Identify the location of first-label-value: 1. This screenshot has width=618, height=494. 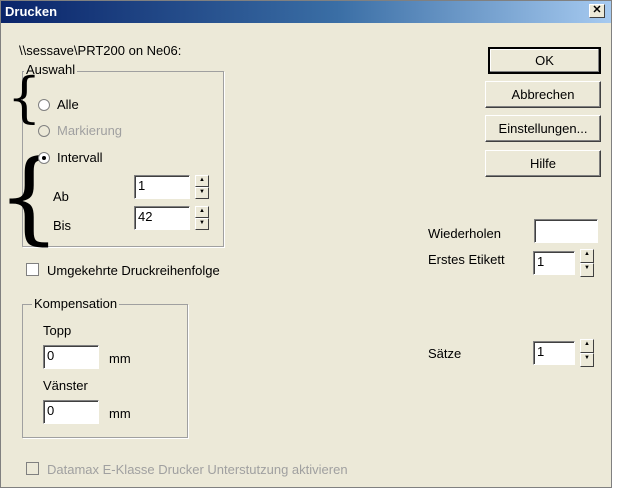
(541, 261).